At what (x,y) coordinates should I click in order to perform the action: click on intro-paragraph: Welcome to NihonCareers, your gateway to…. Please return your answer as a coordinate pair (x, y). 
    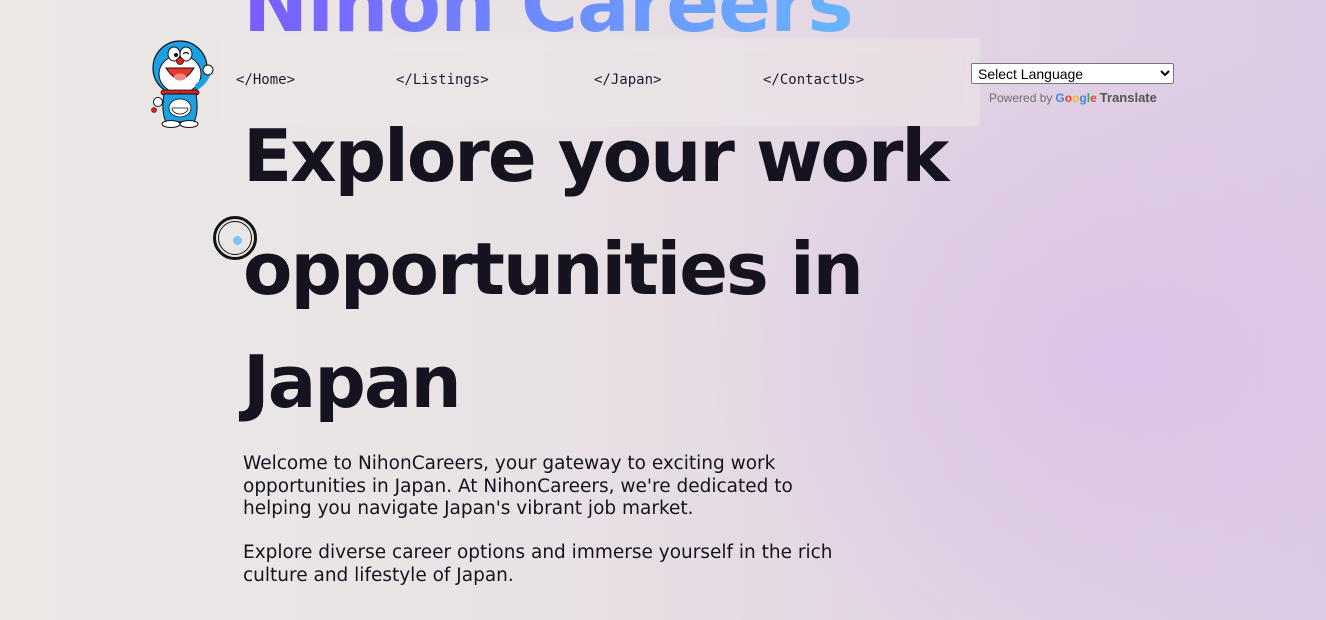
    Looking at the image, I should click on (518, 486).